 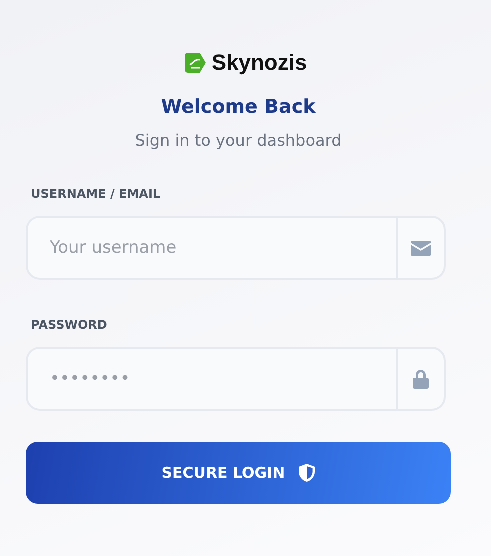 What do you see at coordinates (260, 63) in the screenshot?
I see `brand-name: Skynozis` at bounding box center [260, 63].